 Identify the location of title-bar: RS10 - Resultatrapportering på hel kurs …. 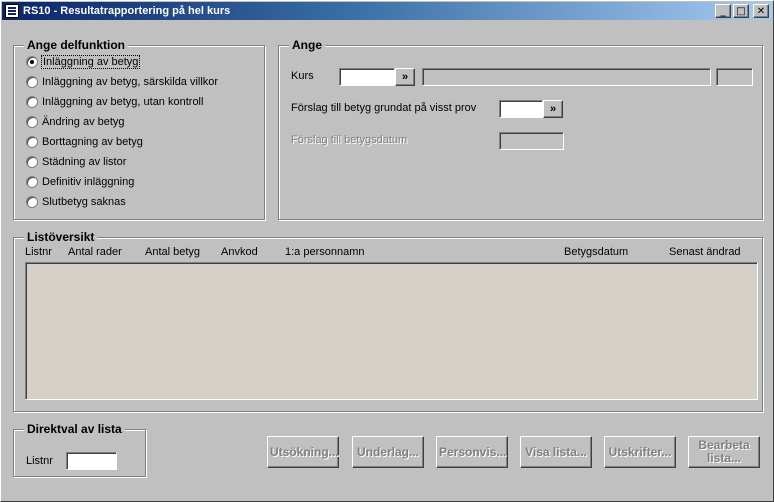
(387, 11).